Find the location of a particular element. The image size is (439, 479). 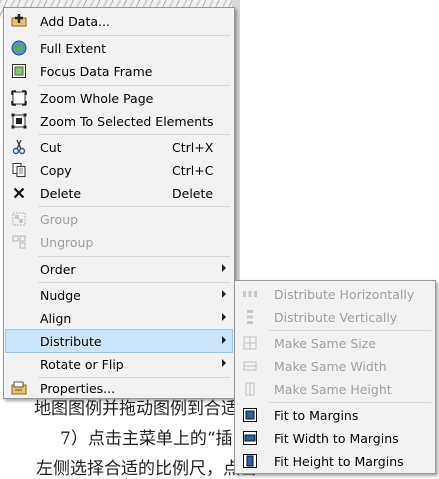

submenu-item-fit-height-to-margins: Fit Height to Margins is located at coordinates (335, 461).